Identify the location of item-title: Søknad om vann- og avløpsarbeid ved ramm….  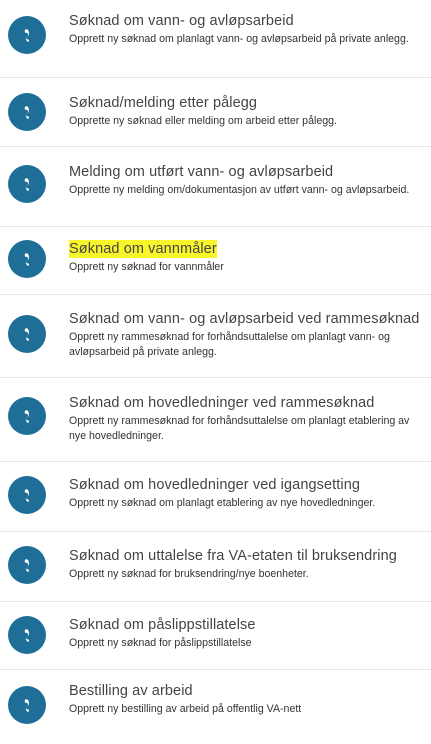
(244, 319).